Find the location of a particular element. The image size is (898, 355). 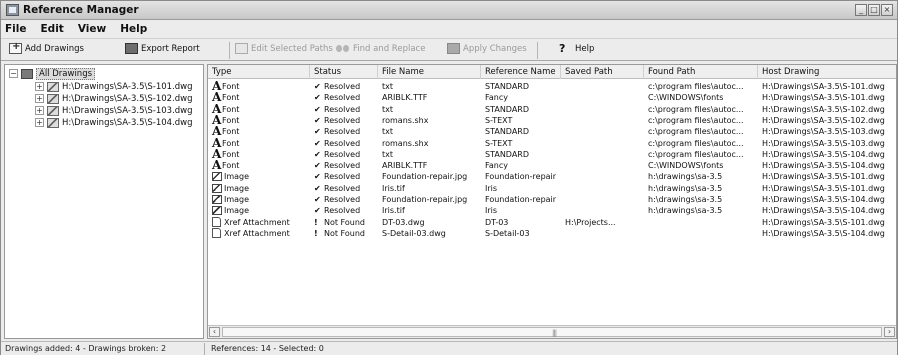

file-name-cell: ARIBLK.TTF is located at coordinates (429, 165).